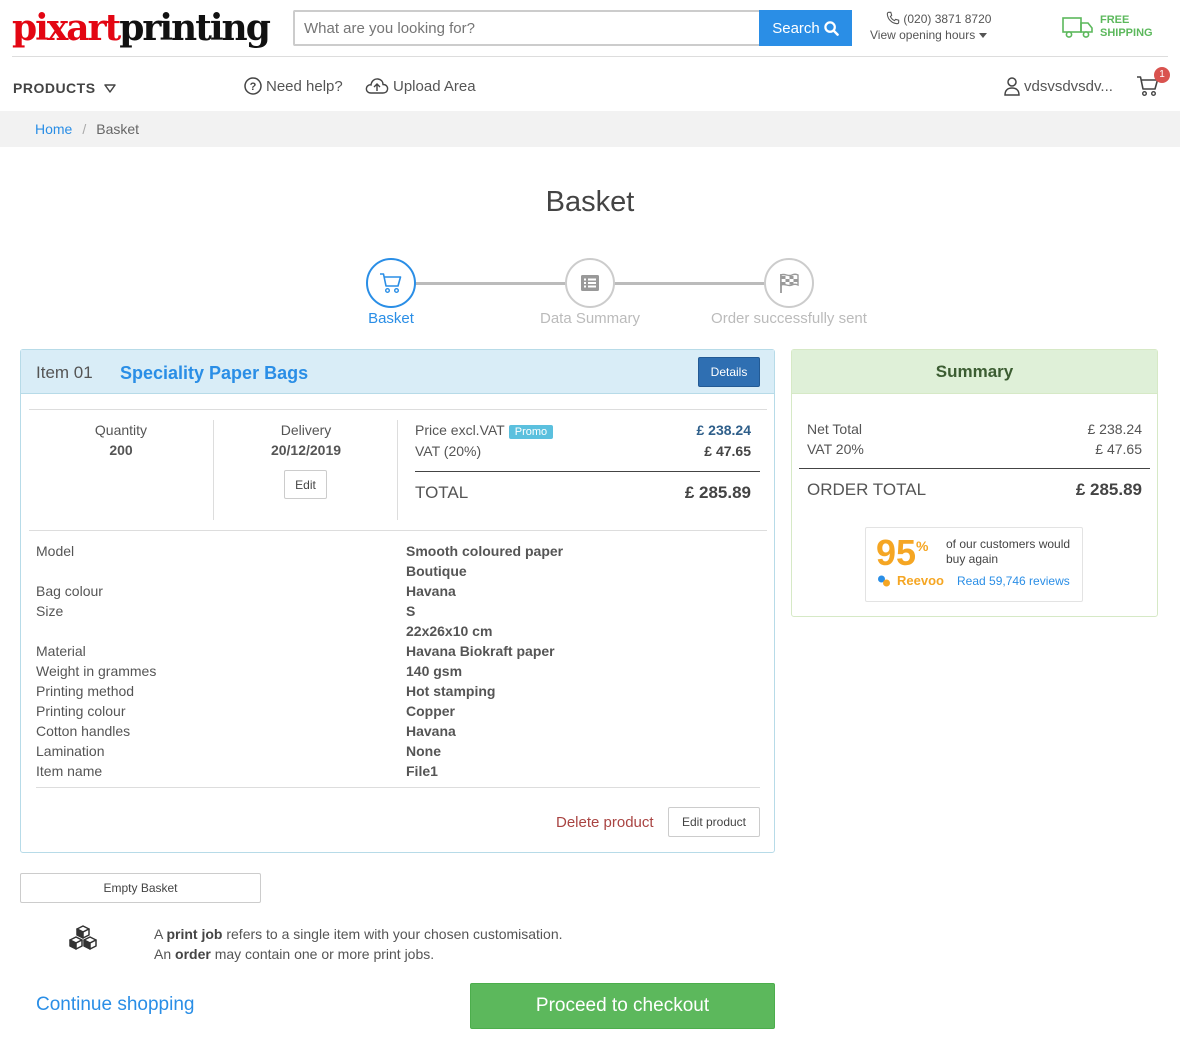 This screenshot has height=1040, width=1180. I want to click on phone-number-text: (020) 3871 8720, so click(947, 19).